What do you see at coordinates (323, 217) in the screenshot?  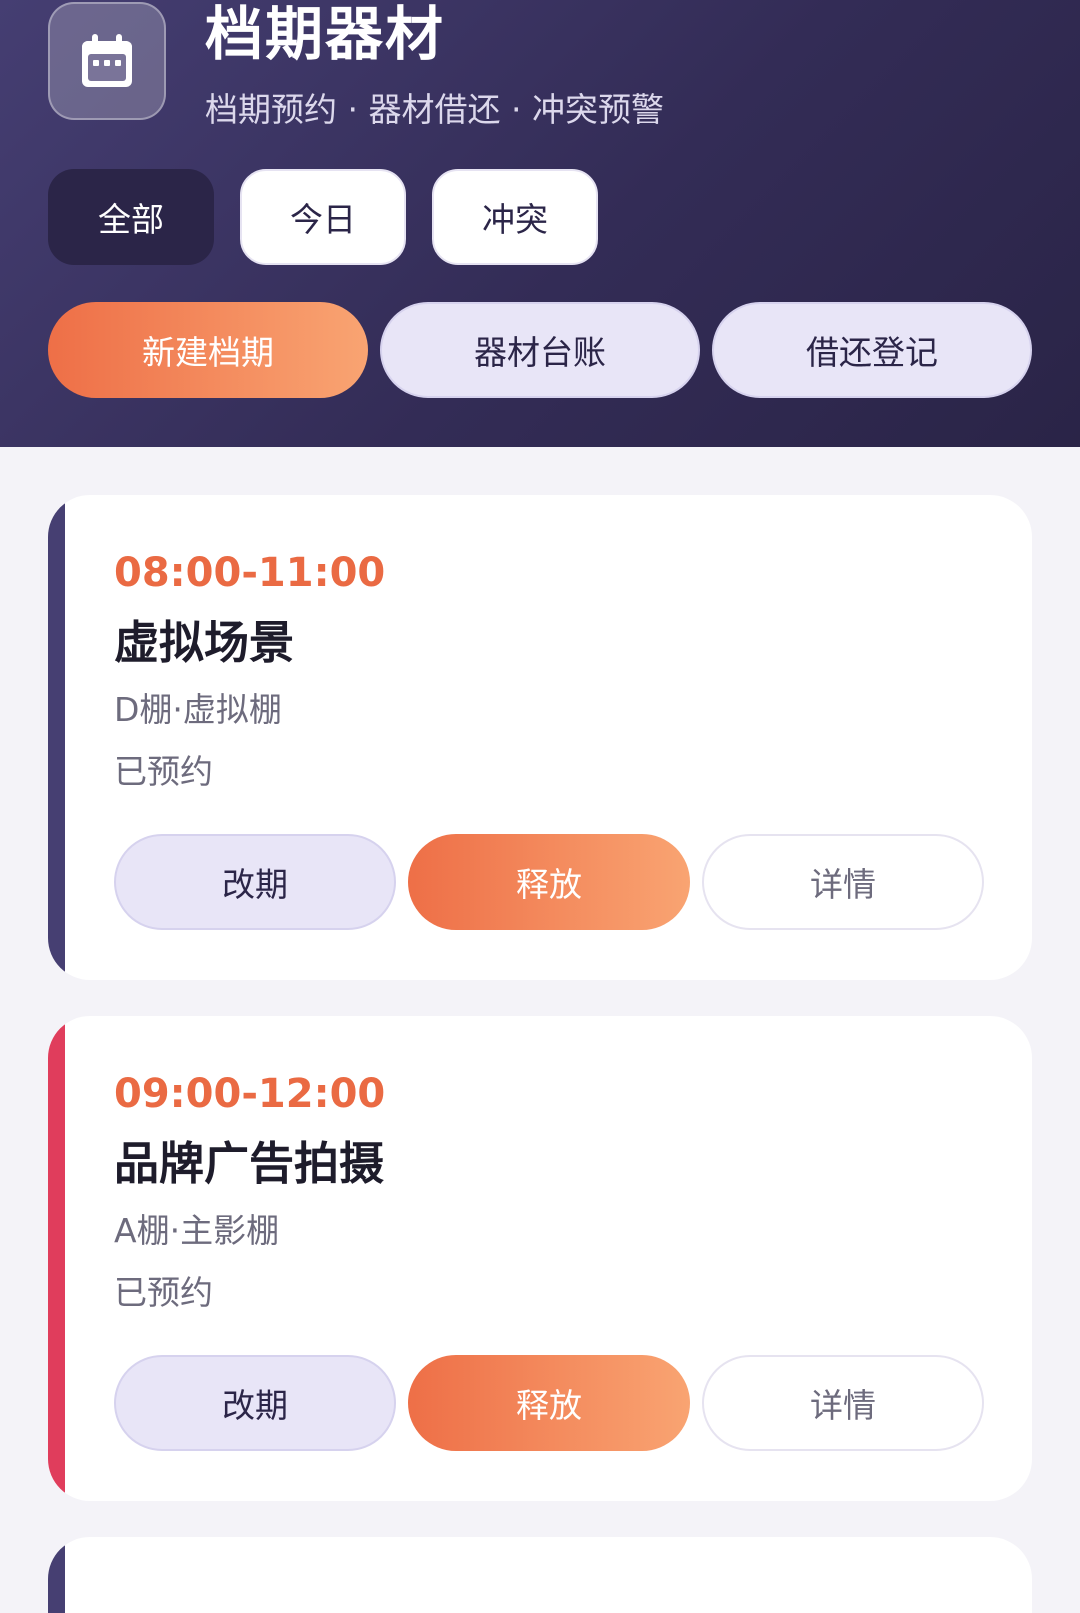 I see `filter-today: 今日` at bounding box center [323, 217].